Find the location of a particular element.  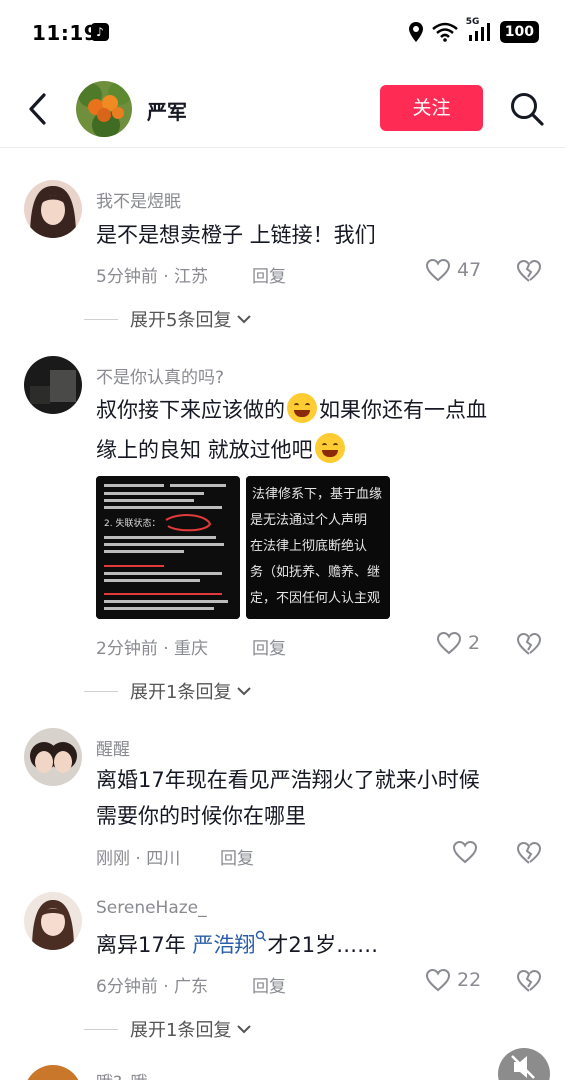

search-button is located at coordinates (527, 109).